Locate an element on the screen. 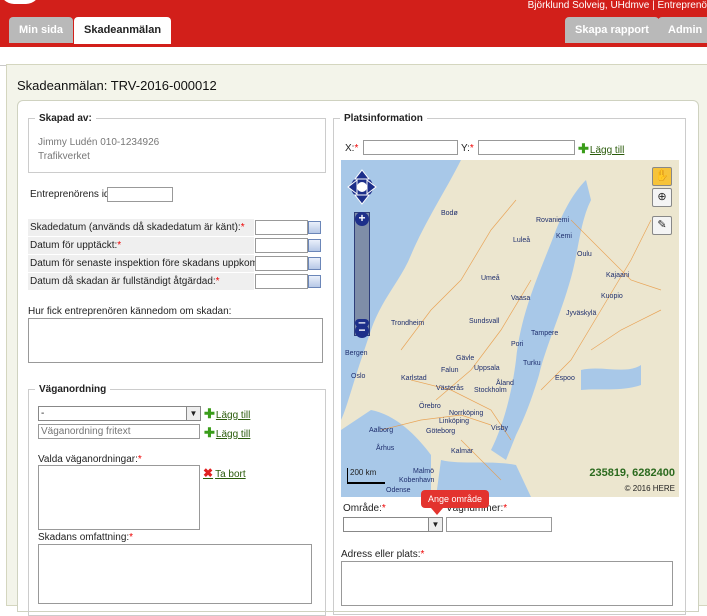  map-label: Kalmar is located at coordinates (462, 451).